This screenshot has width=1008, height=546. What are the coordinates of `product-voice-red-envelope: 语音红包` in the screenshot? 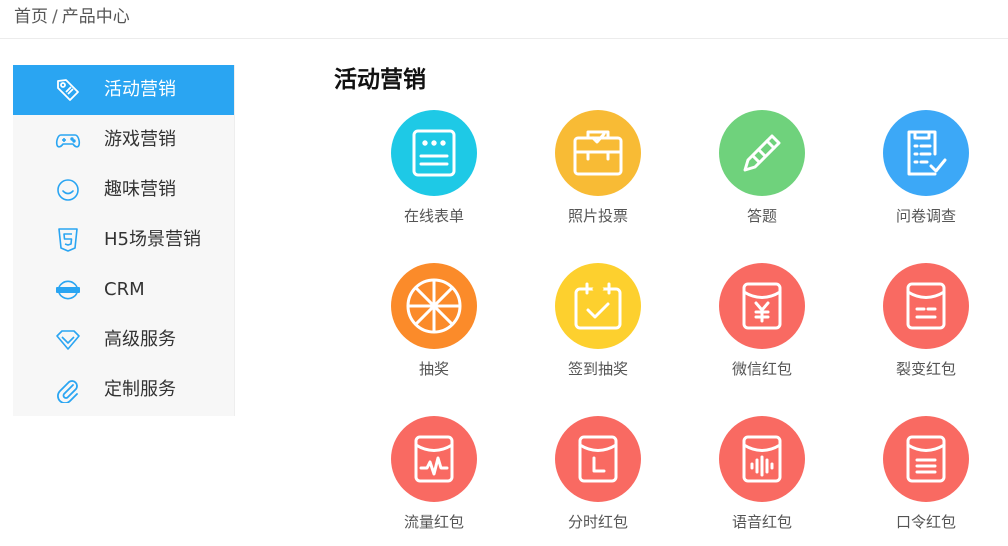 It's located at (762, 481).